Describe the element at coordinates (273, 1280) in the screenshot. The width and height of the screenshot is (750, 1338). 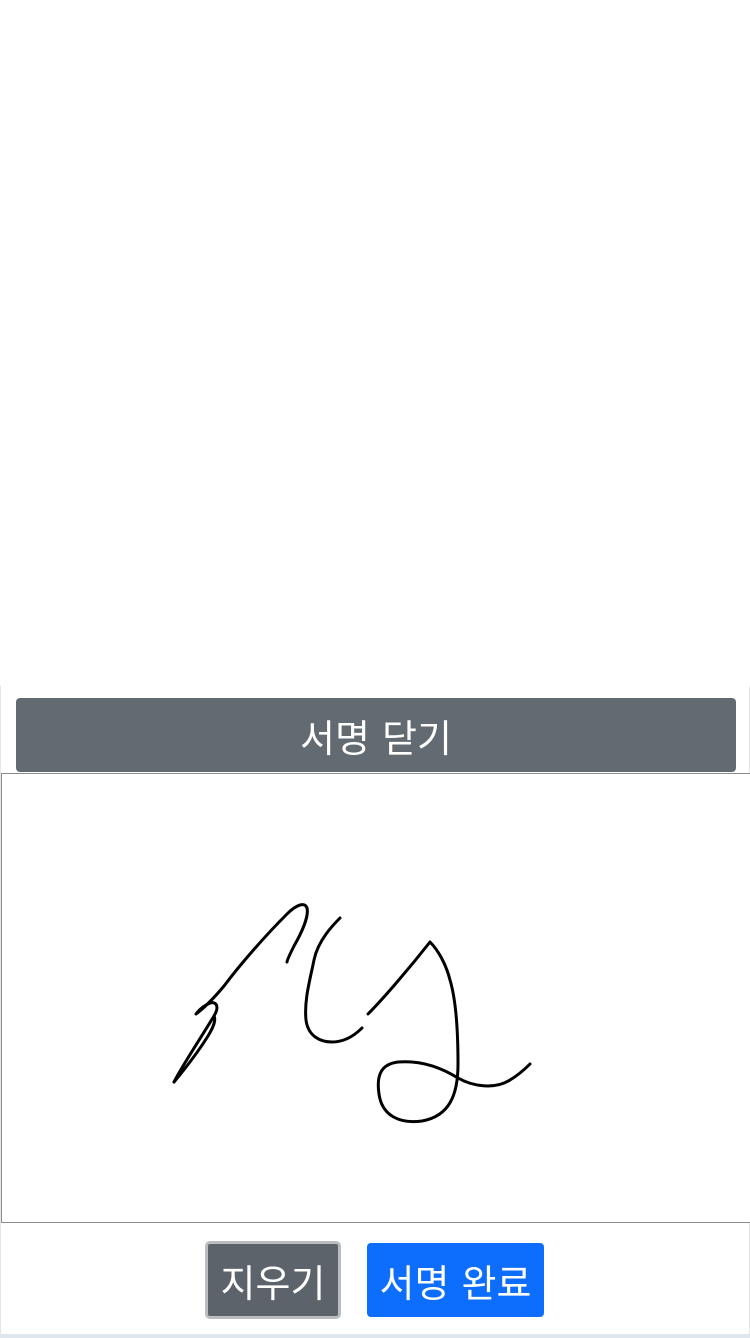
I see `clear-signature-button: 지우기` at that location.